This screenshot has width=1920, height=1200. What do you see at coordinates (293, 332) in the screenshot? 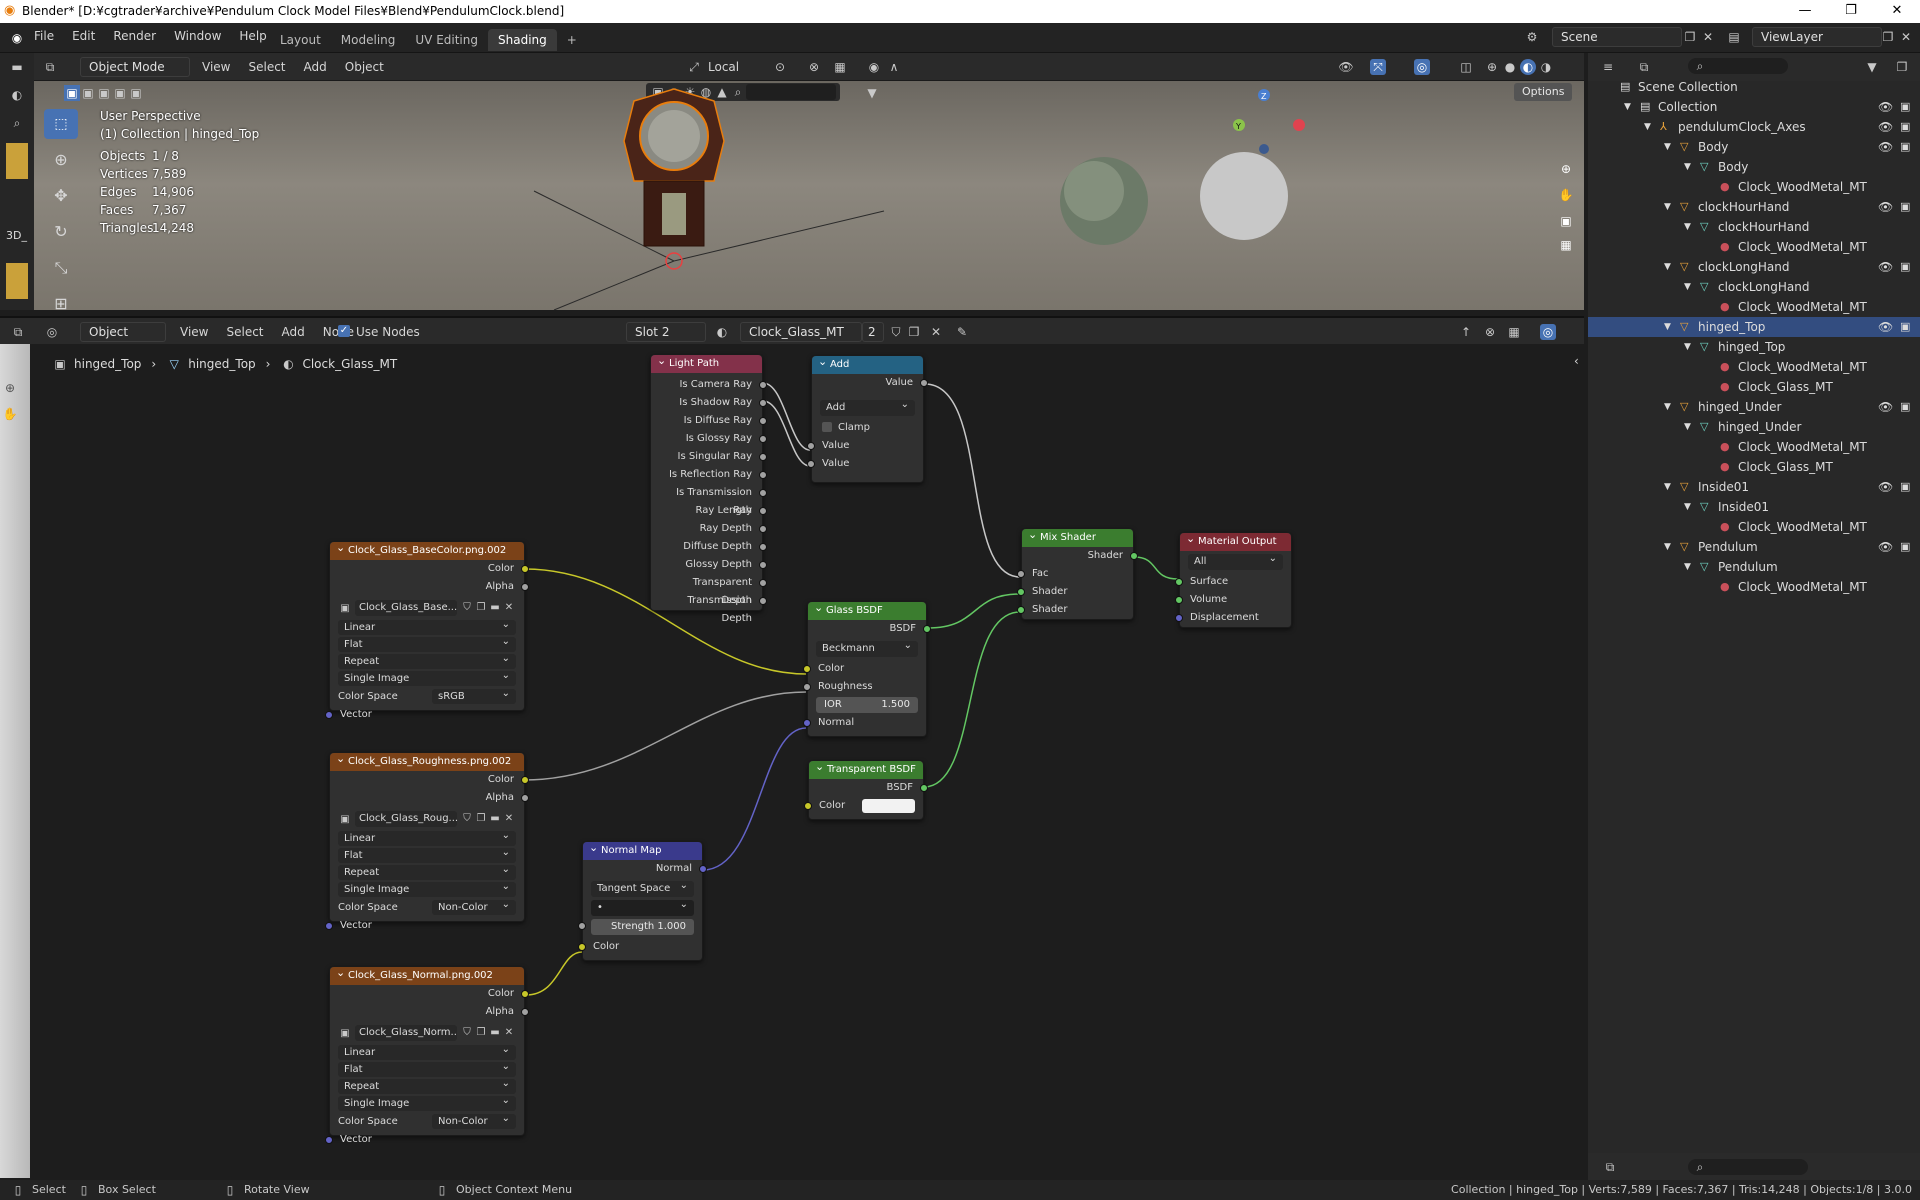
I see `node-menu-add: Add` at bounding box center [293, 332].